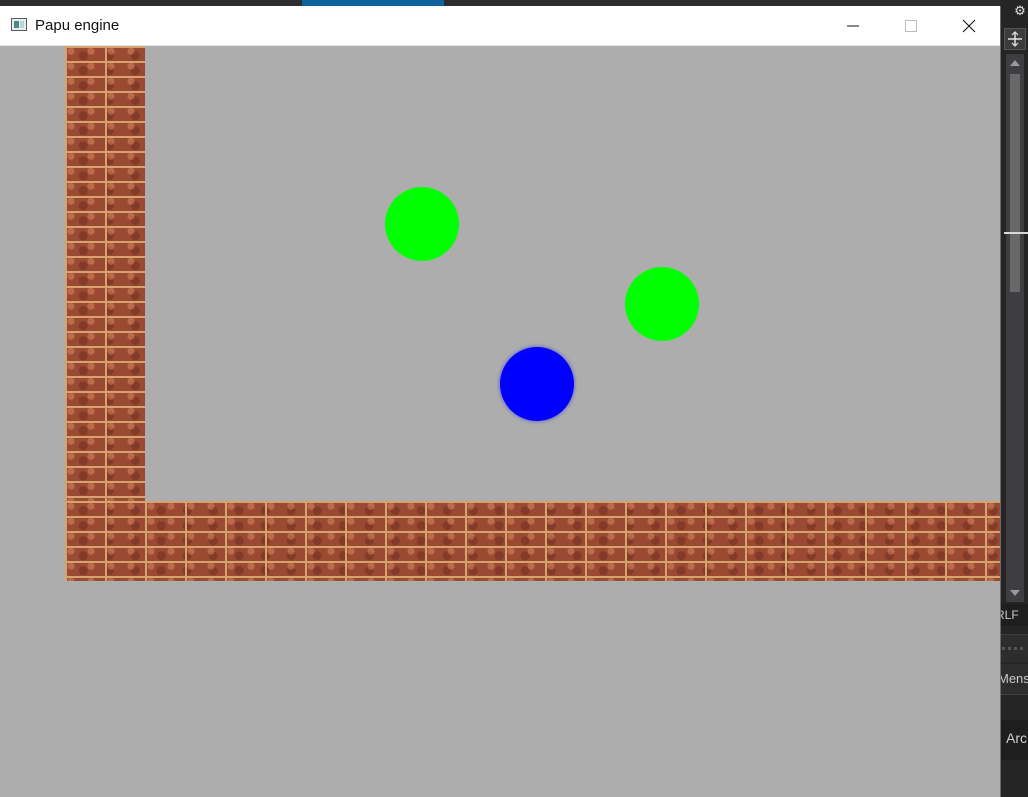 This screenshot has height=797, width=1028. Describe the element at coordinates (1015, 593) in the screenshot. I see `scroll-down-icon` at that location.